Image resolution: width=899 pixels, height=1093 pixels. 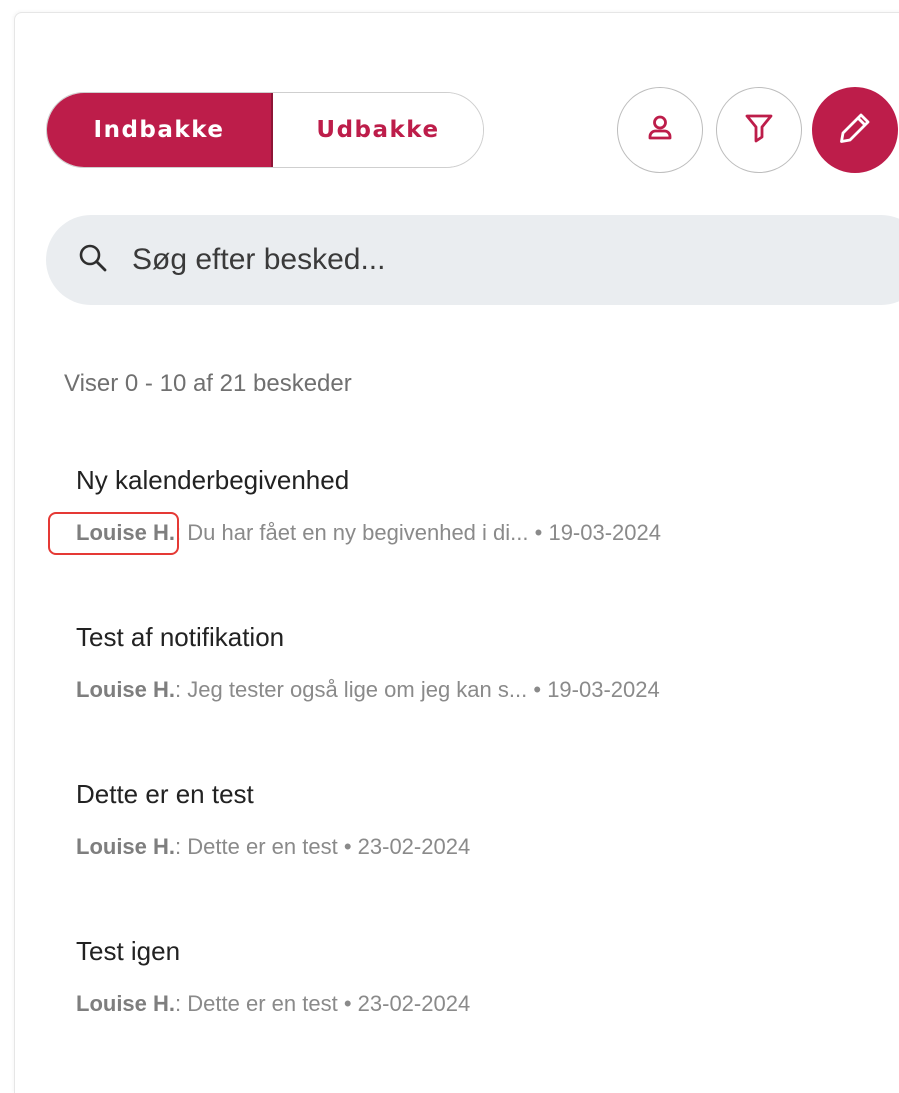 I want to click on search-bar, so click(x=472, y=260).